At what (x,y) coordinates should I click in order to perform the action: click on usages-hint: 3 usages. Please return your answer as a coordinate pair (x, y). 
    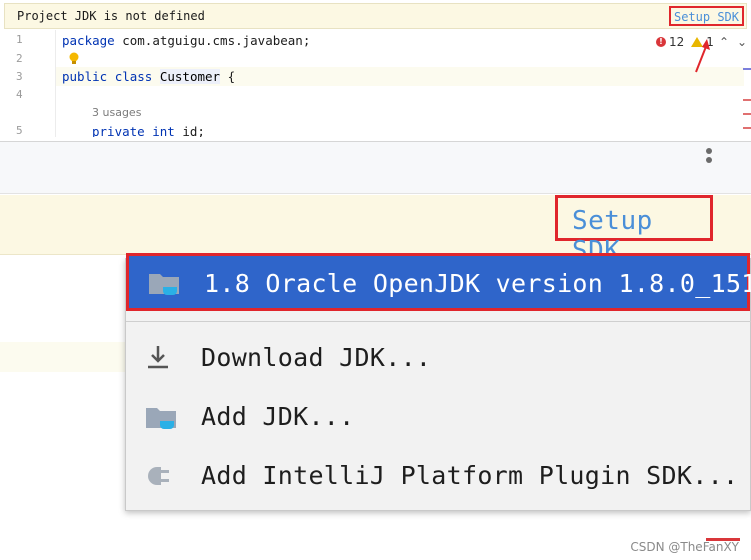
    Looking at the image, I should click on (116, 112).